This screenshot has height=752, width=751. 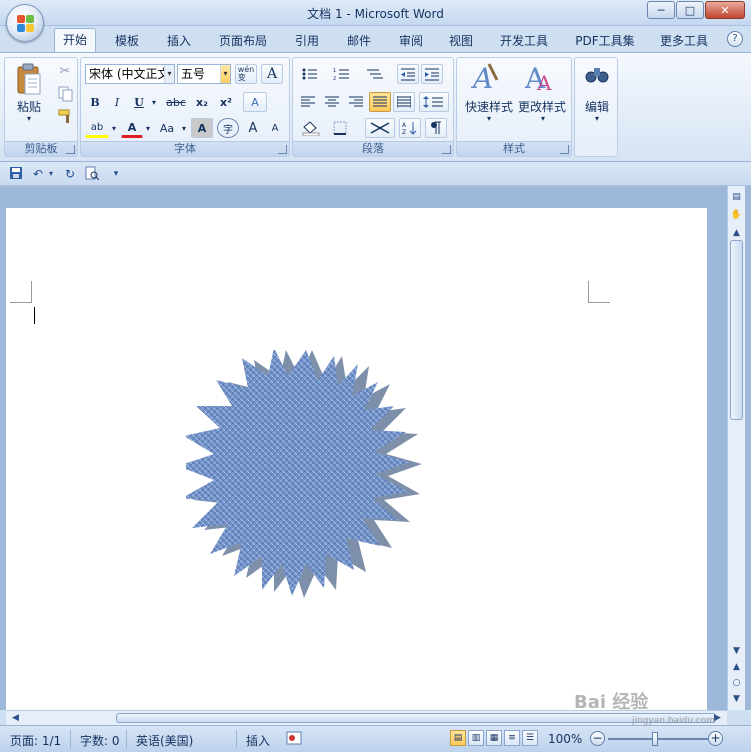 What do you see at coordinates (132, 128) in the screenshot?
I see `font-color-button: A` at bounding box center [132, 128].